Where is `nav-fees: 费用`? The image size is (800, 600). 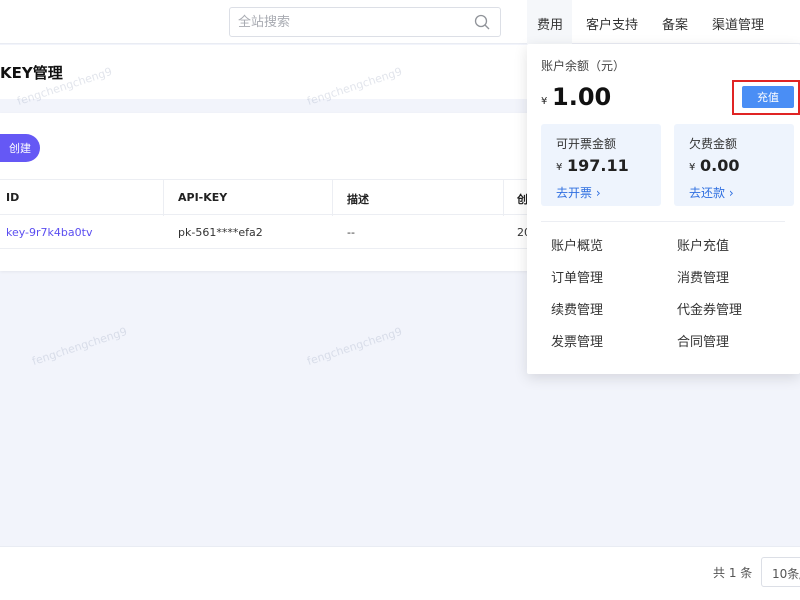 nav-fees: 费用 is located at coordinates (550, 23).